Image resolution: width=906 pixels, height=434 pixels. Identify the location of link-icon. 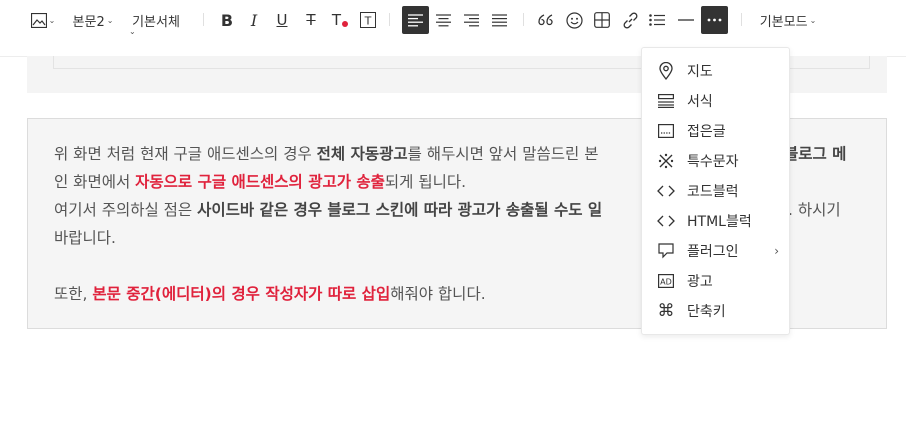
(630, 20).